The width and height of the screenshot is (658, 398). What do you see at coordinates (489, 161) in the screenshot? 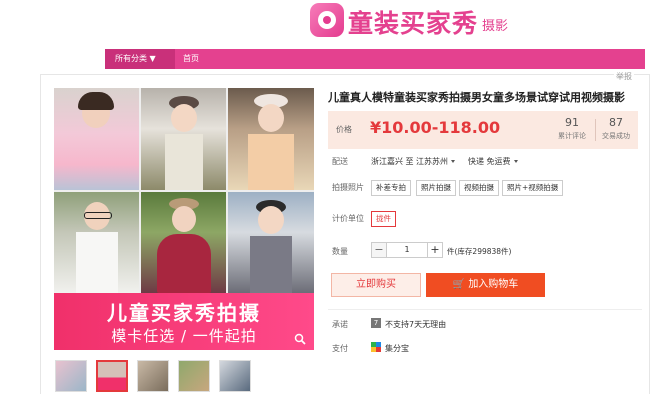
I see `shipping-method: 快递 免运费` at bounding box center [489, 161].